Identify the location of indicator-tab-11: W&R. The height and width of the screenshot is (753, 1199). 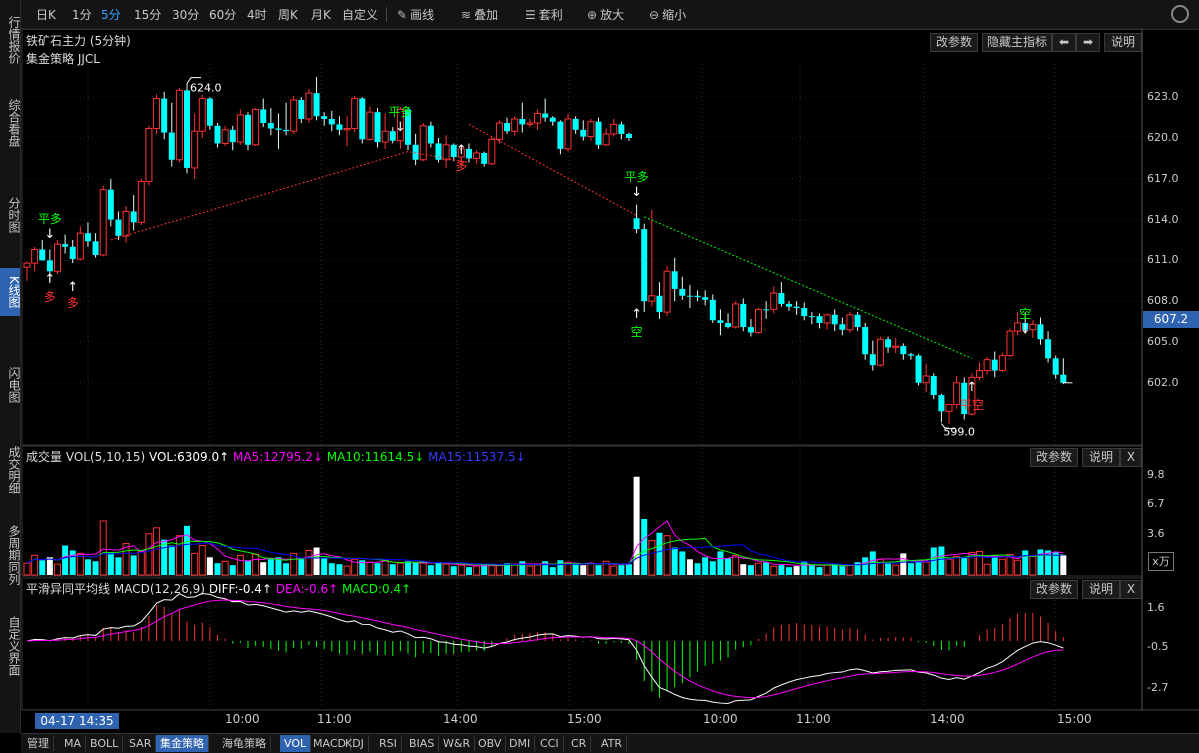
(457, 743).